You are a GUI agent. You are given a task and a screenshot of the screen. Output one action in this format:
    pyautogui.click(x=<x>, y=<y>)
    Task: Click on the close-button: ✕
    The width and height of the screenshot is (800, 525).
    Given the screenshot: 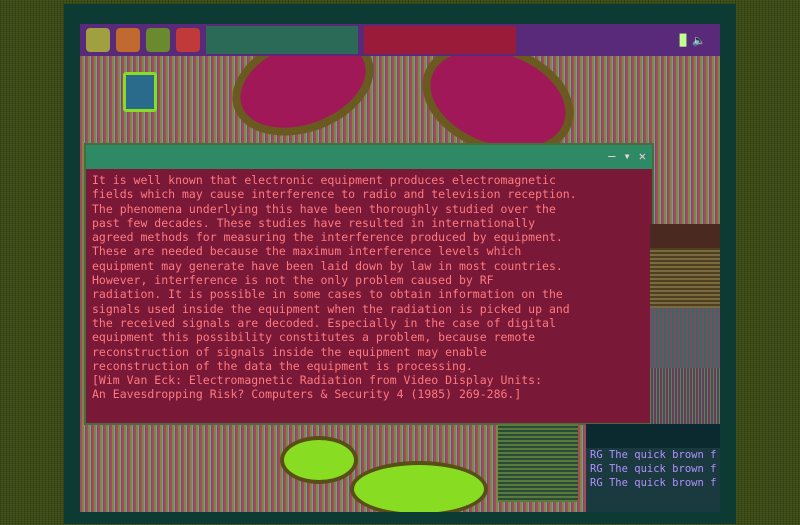 What is the action you would take?
    pyautogui.click(x=642, y=156)
    